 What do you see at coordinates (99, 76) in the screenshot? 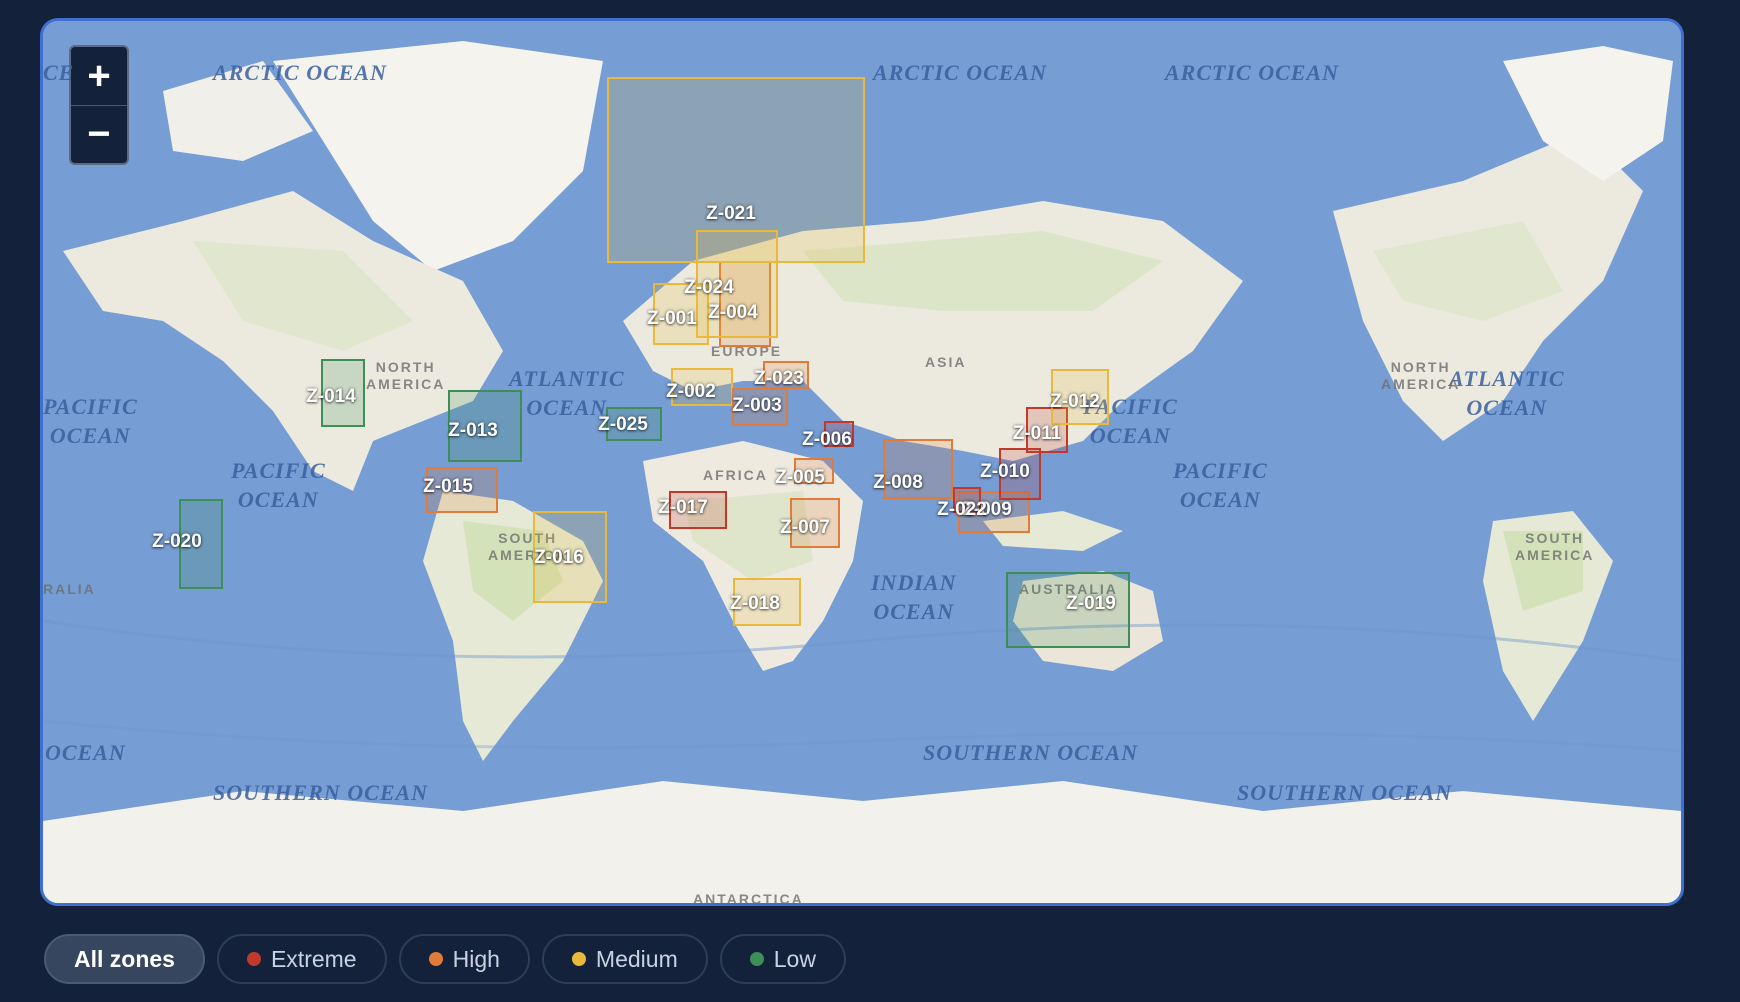
I see `zoom-in-button: +` at bounding box center [99, 76].